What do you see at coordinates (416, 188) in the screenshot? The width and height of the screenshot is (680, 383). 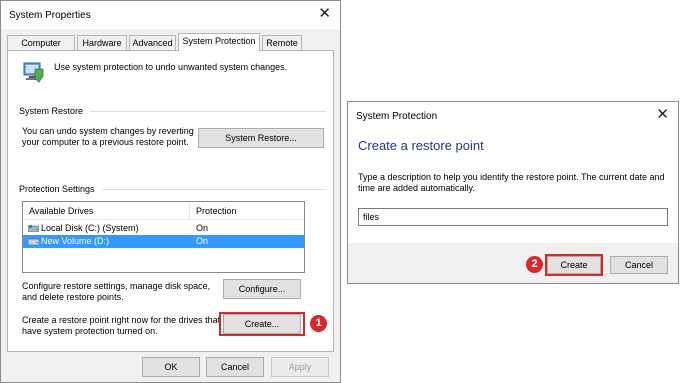 I see `description-line2: time are added automatically.` at bounding box center [416, 188].